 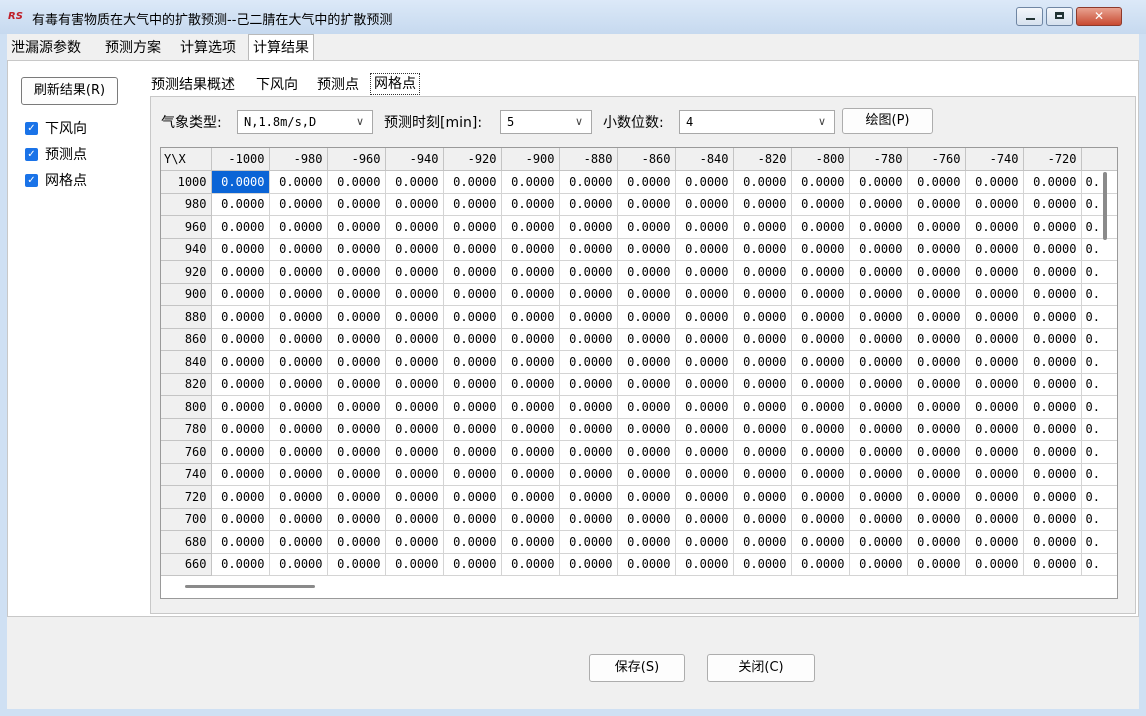 I want to click on grid-row-header: 740, so click(x=186, y=474).